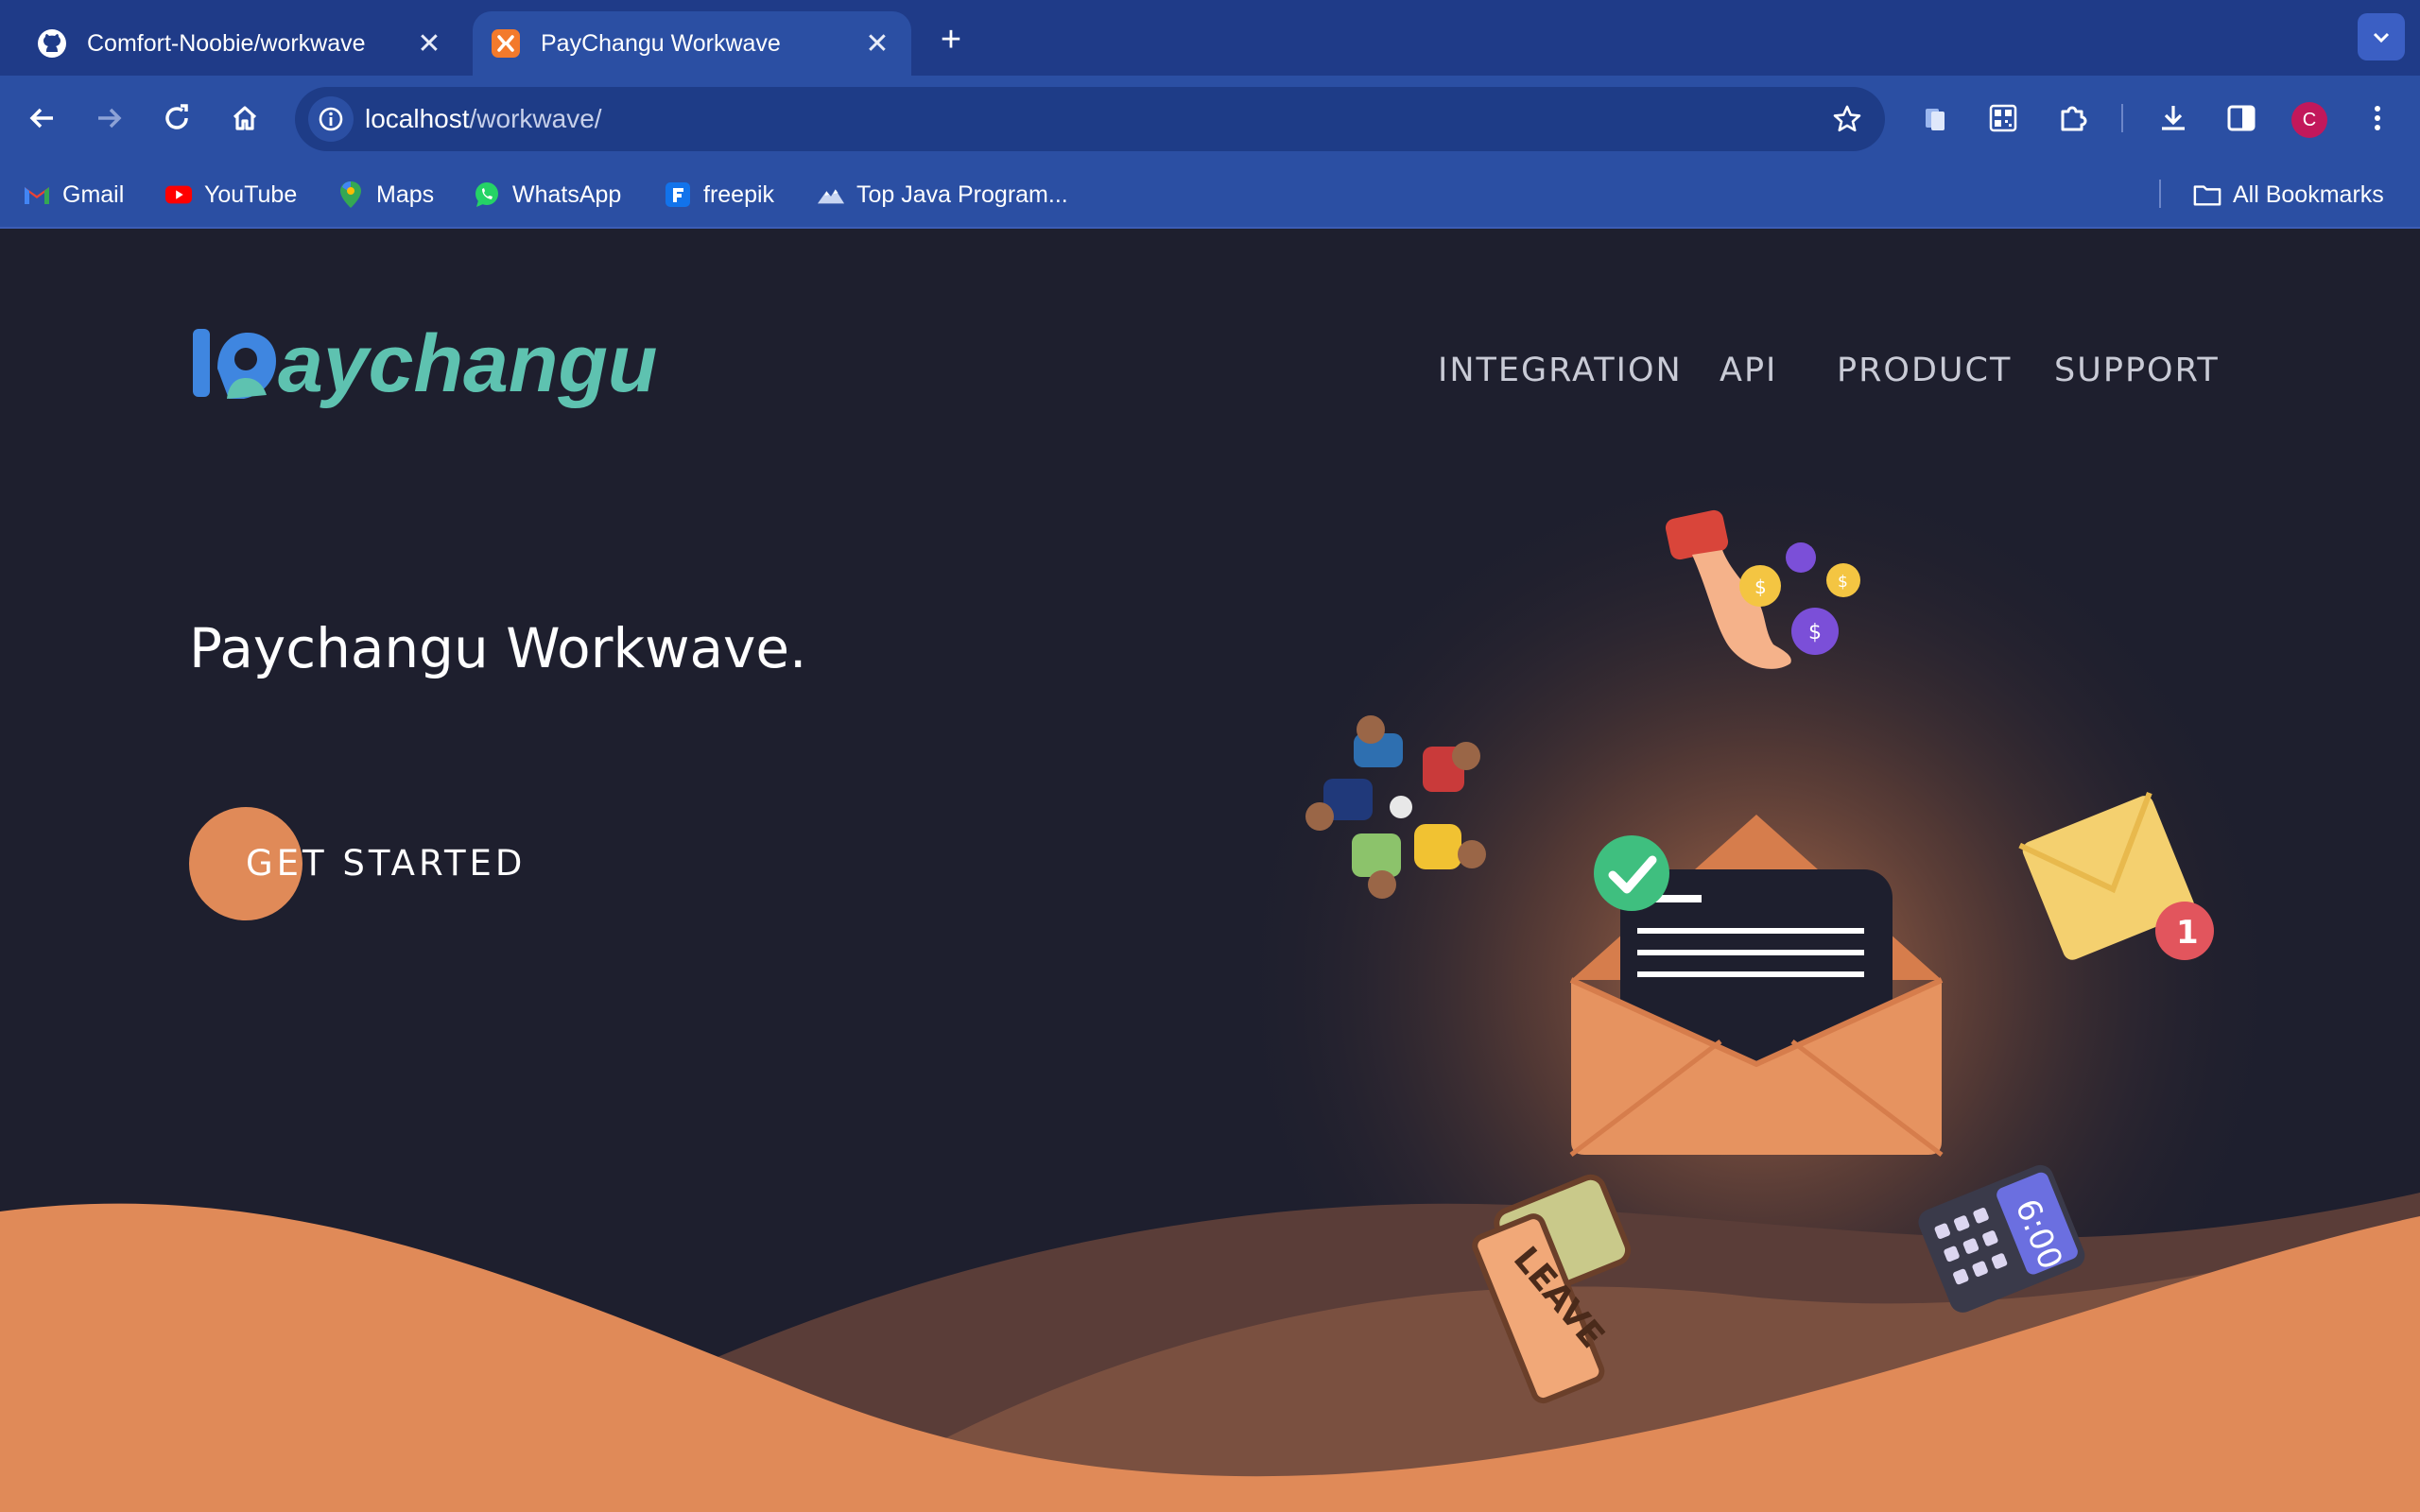 The image size is (2420, 1512). What do you see at coordinates (2003, 118) in the screenshot?
I see `qr-code-icon` at bounding box center [2003, 118].